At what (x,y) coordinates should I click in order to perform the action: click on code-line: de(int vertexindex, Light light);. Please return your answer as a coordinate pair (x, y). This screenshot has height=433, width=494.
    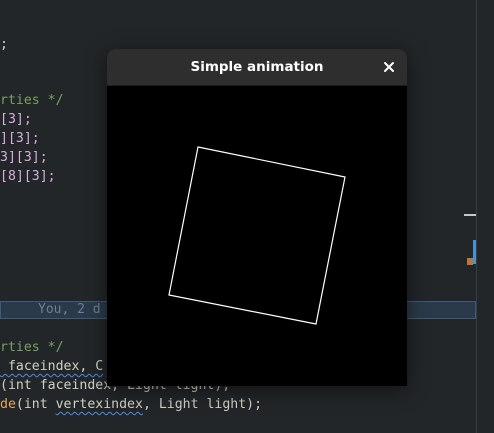
    Looking at the image, I should click on (131, 404).